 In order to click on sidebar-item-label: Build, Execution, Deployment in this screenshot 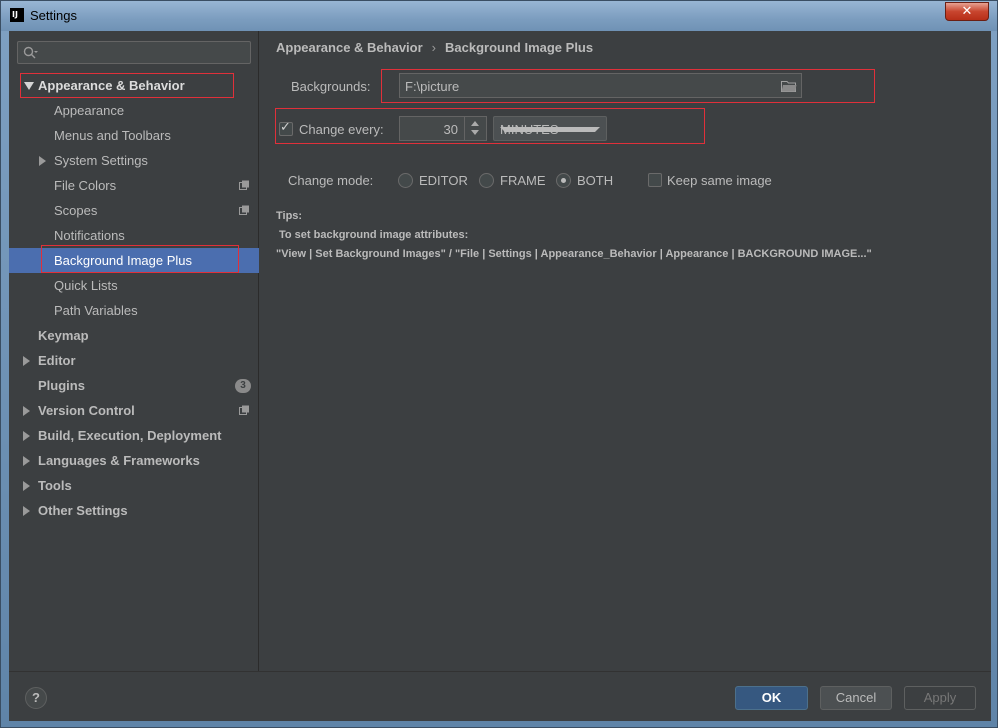, I will do `click(130, 435)`.